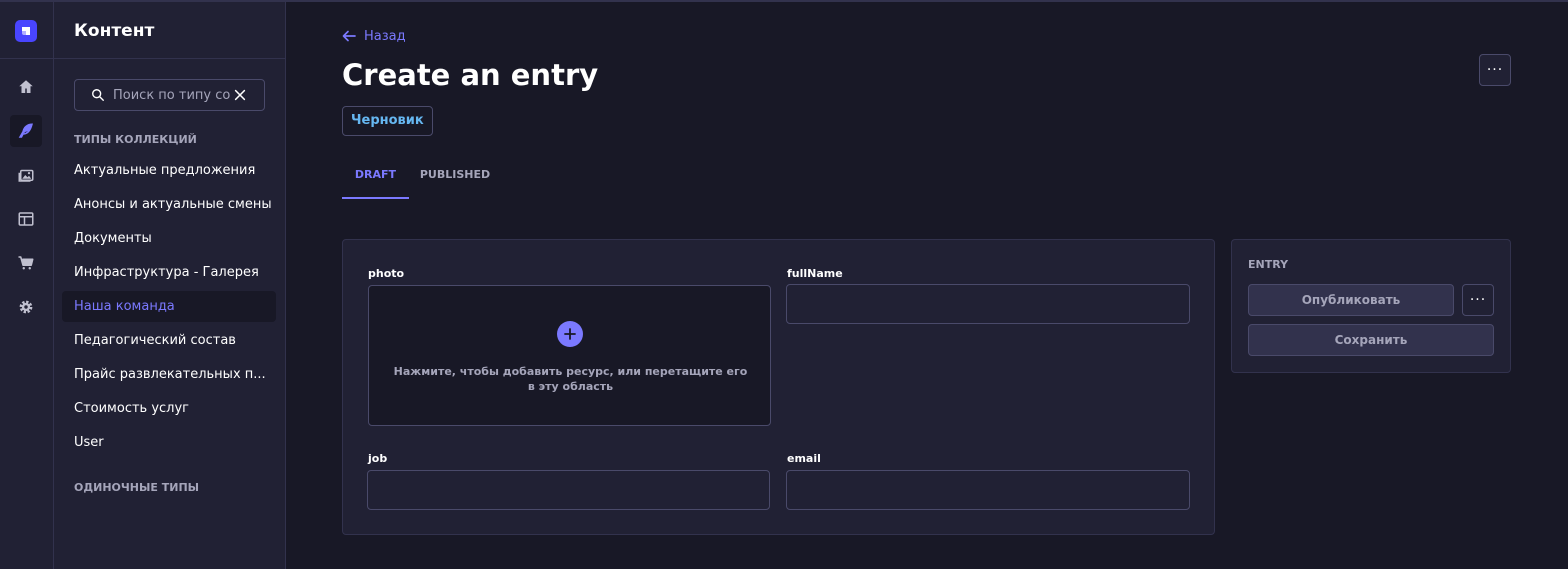  Describe the element at coordinates (378, 458) in the screenshot. I see `job-label: job` at that location.